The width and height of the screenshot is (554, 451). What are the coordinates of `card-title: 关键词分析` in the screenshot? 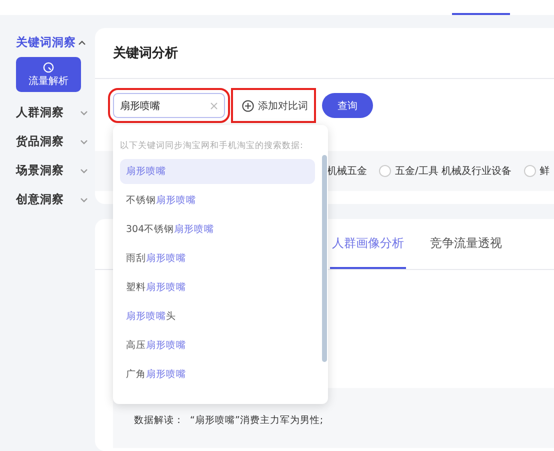 It's located at (324, 53).